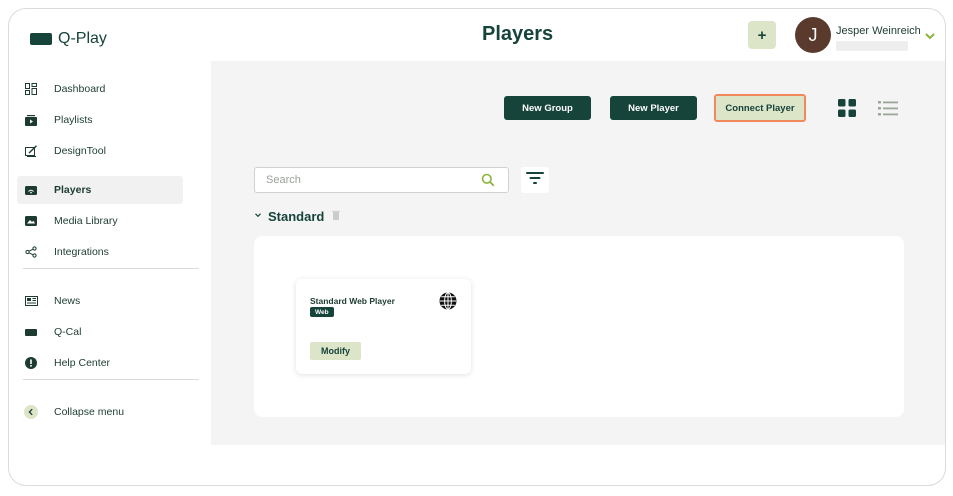 The width and height of the screenshot is (953, 496). What do you see at coordinates (878, 31) in the screenshot?
I see `user-name: Jesper Weinreich` at bounding box center [878, 31].